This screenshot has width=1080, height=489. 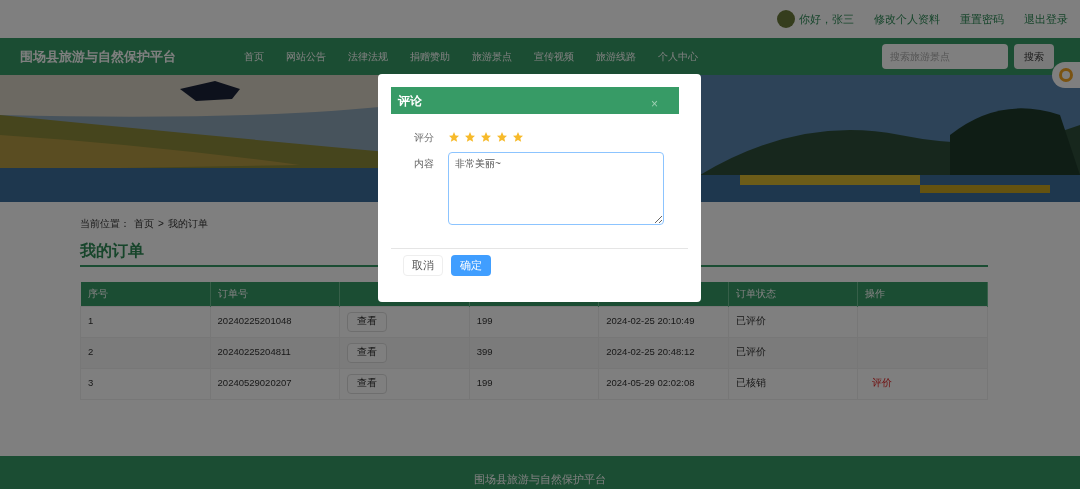 I want to click on column-header: 序号, so click(x=145, y=294).